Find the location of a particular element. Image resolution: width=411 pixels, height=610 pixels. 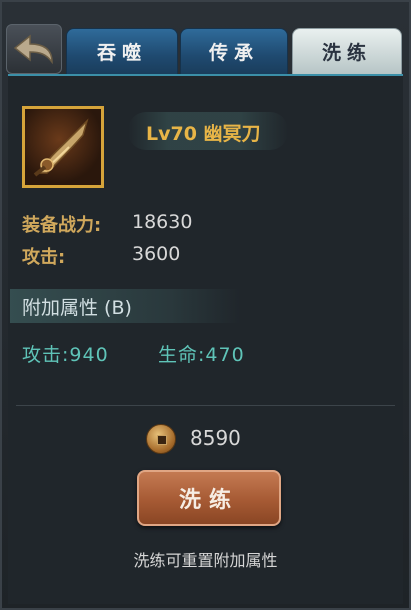

item-name: Lv70 幽冥刀 is located at coordinates (203, 134).